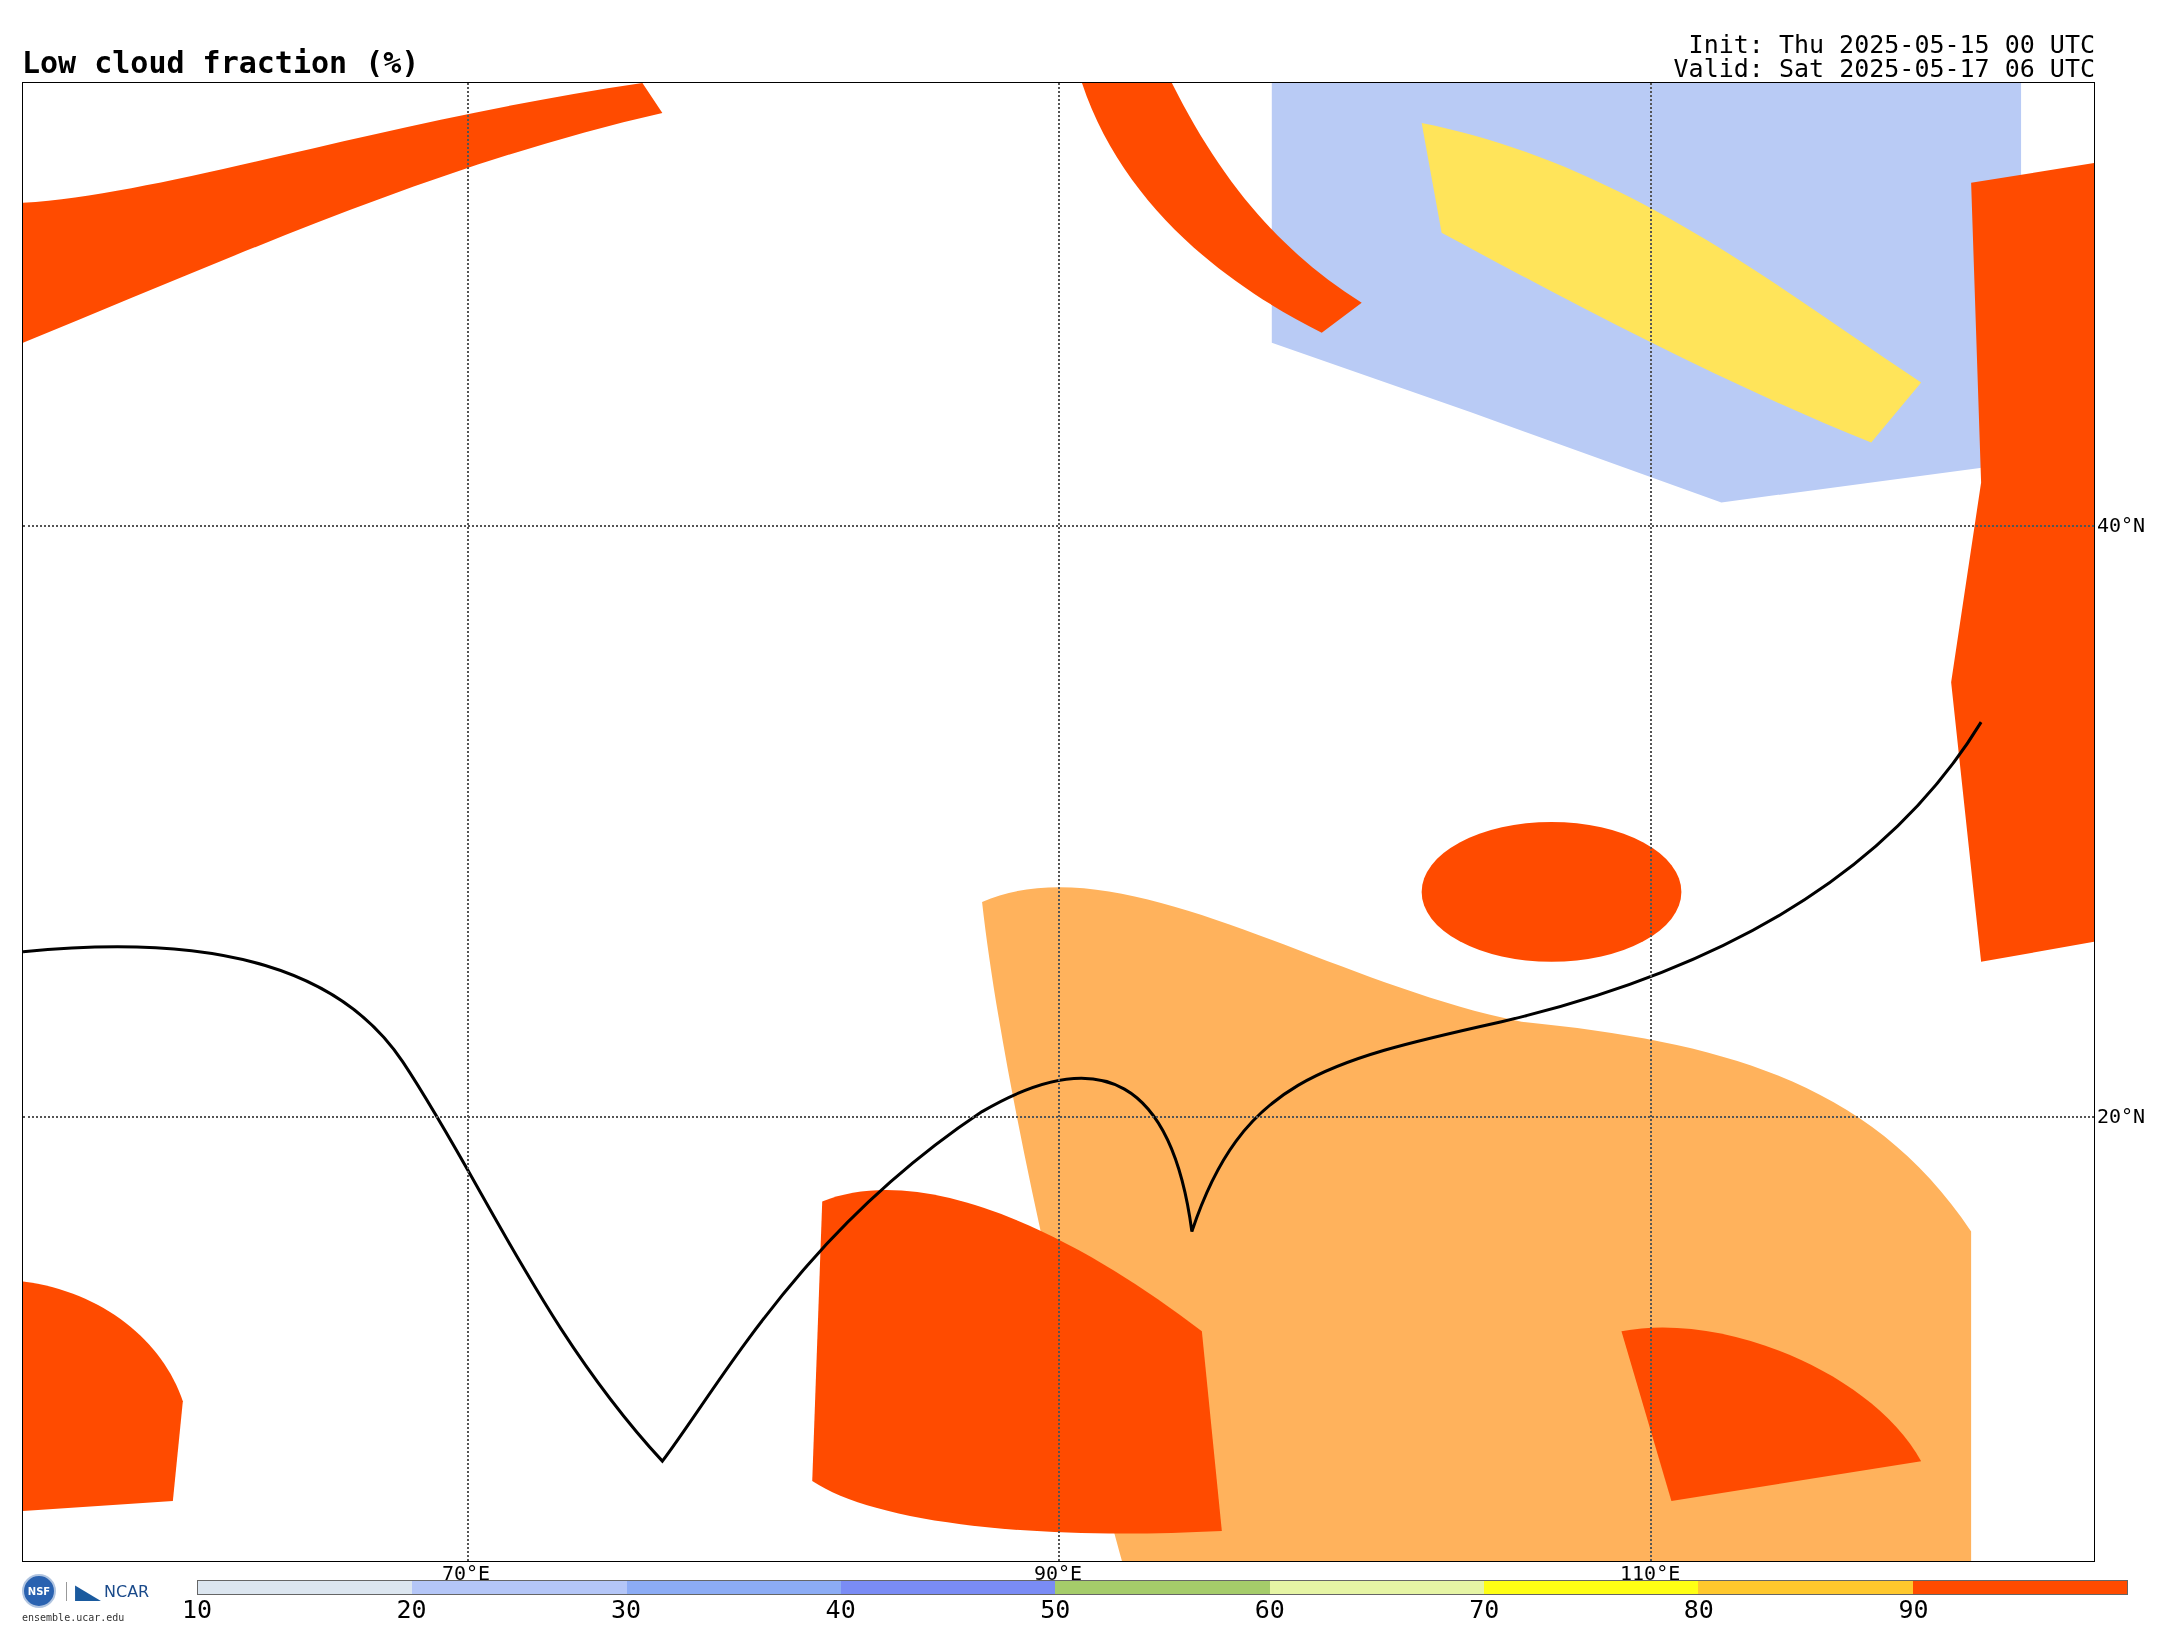 The width and height of the screenshot is (2160, 1626). What do you see at coordinates (74, 1617) in the screenshot?
I see `website-url: ensemble.ucar.edu` at bounding box center [74, 1617].